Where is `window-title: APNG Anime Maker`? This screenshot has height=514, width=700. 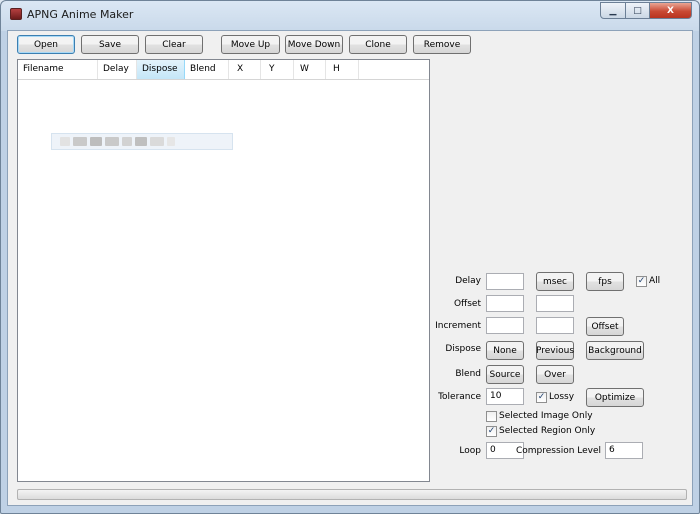
window-title: APNG Anime Maker is located at coordinates (80, 14).